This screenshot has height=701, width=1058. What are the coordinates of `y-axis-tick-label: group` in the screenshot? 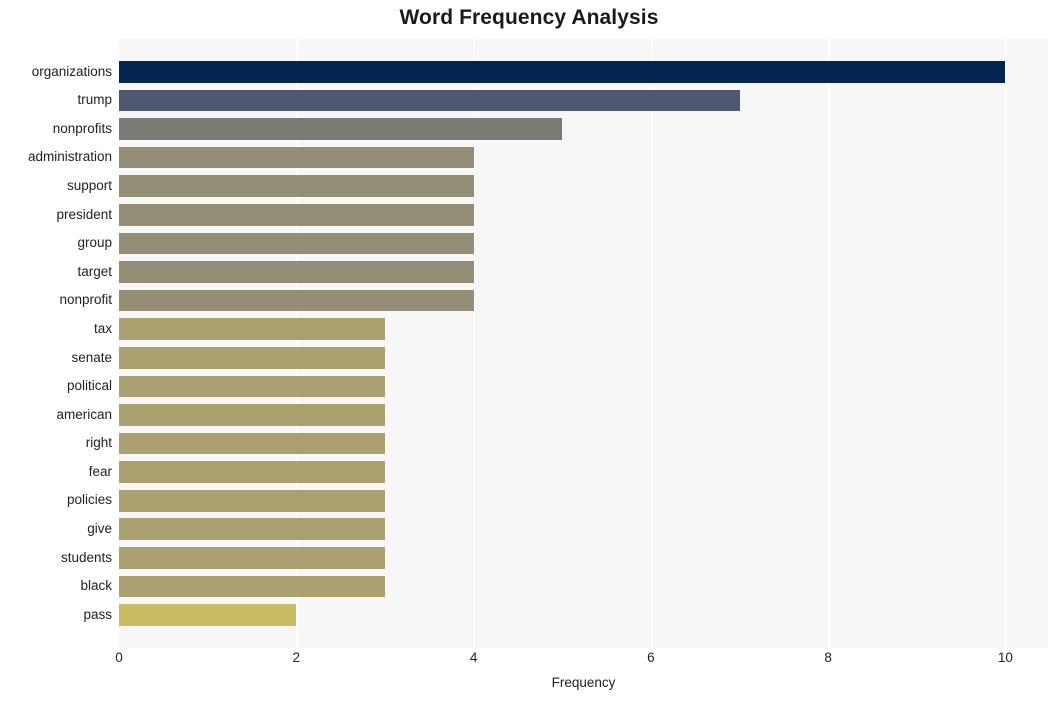 It's located at (94, 243).